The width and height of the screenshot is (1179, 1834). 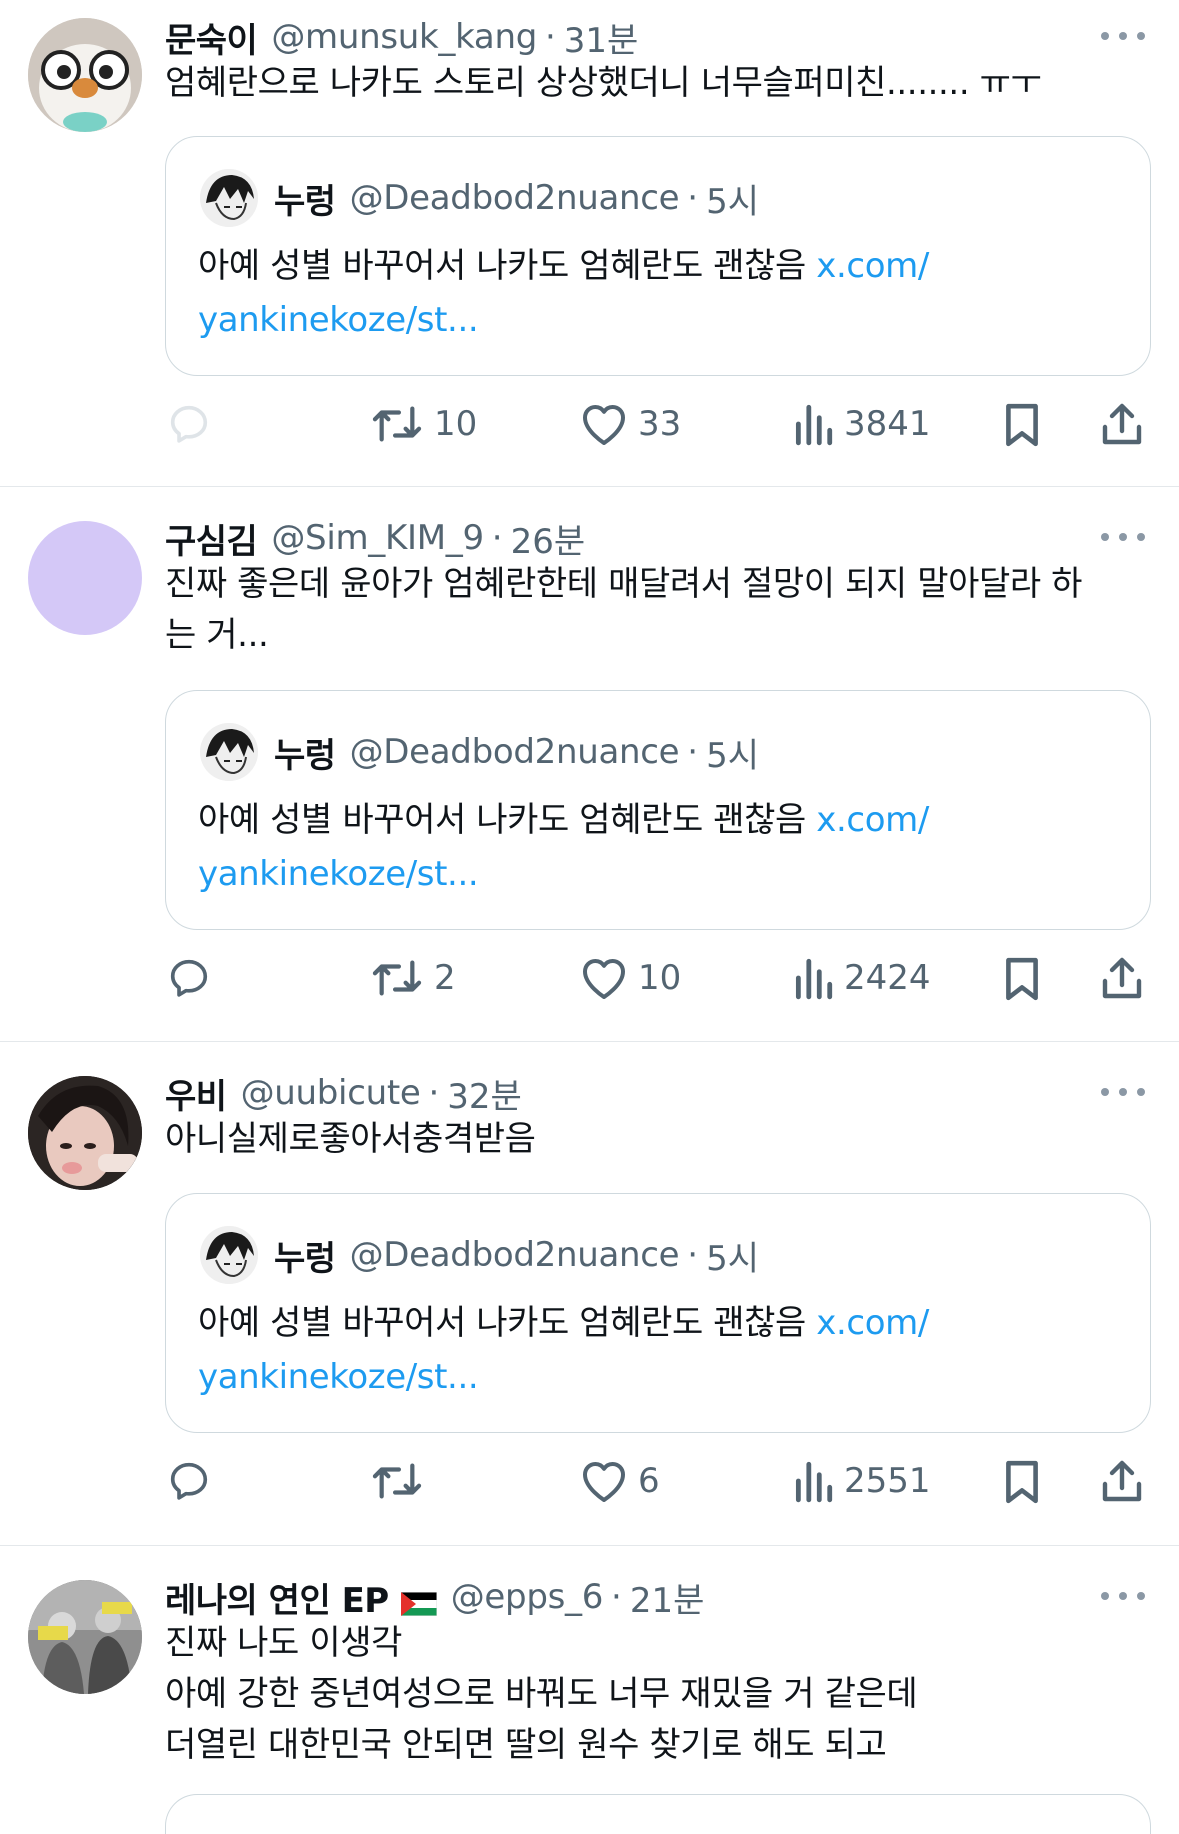 I want to click on like-button: 6, so click(x=620, y=1481).